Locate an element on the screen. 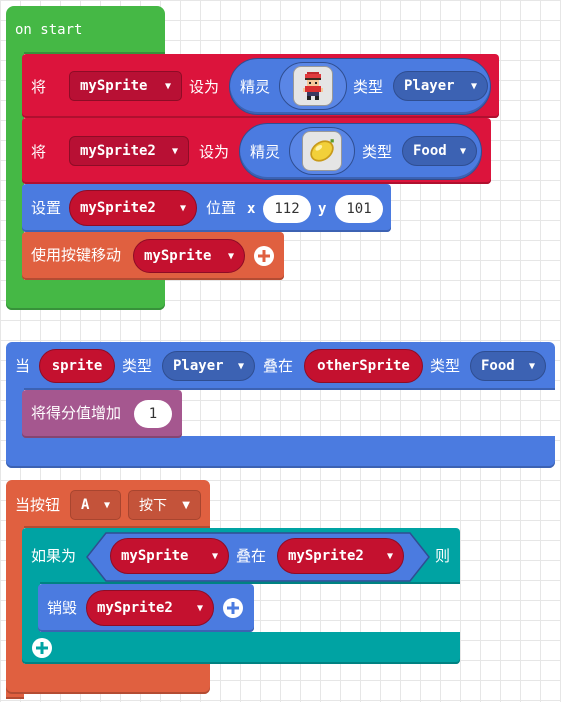  destroy-label: 销毁 is located at coordinates (62, 608).